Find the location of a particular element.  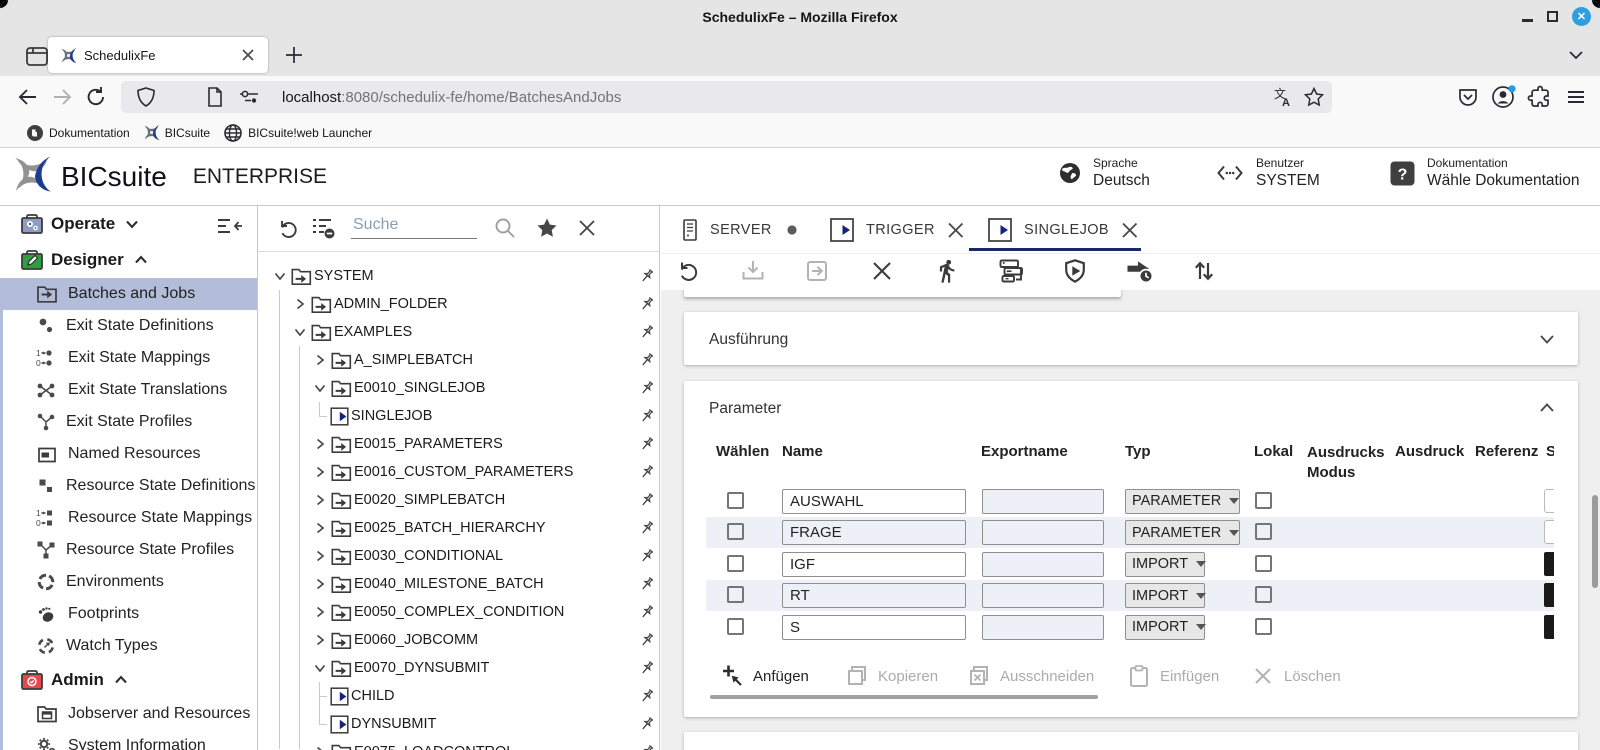

sidebar-item-resource-state-profiles: Resource State Profiles is located at coordinates (128, 550).